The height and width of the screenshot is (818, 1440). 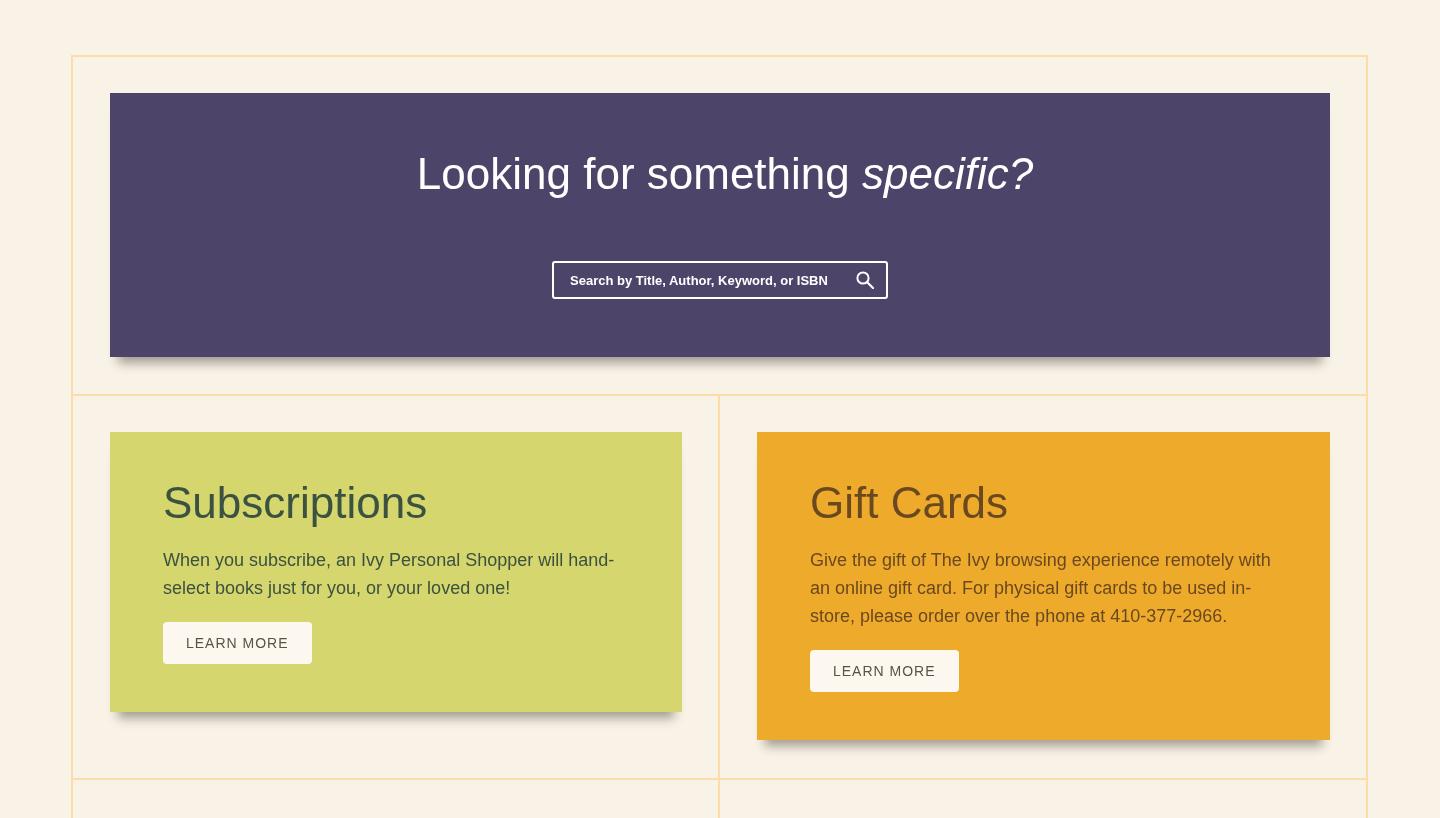 I want to click on search-icon, so click(x=865, y=280).